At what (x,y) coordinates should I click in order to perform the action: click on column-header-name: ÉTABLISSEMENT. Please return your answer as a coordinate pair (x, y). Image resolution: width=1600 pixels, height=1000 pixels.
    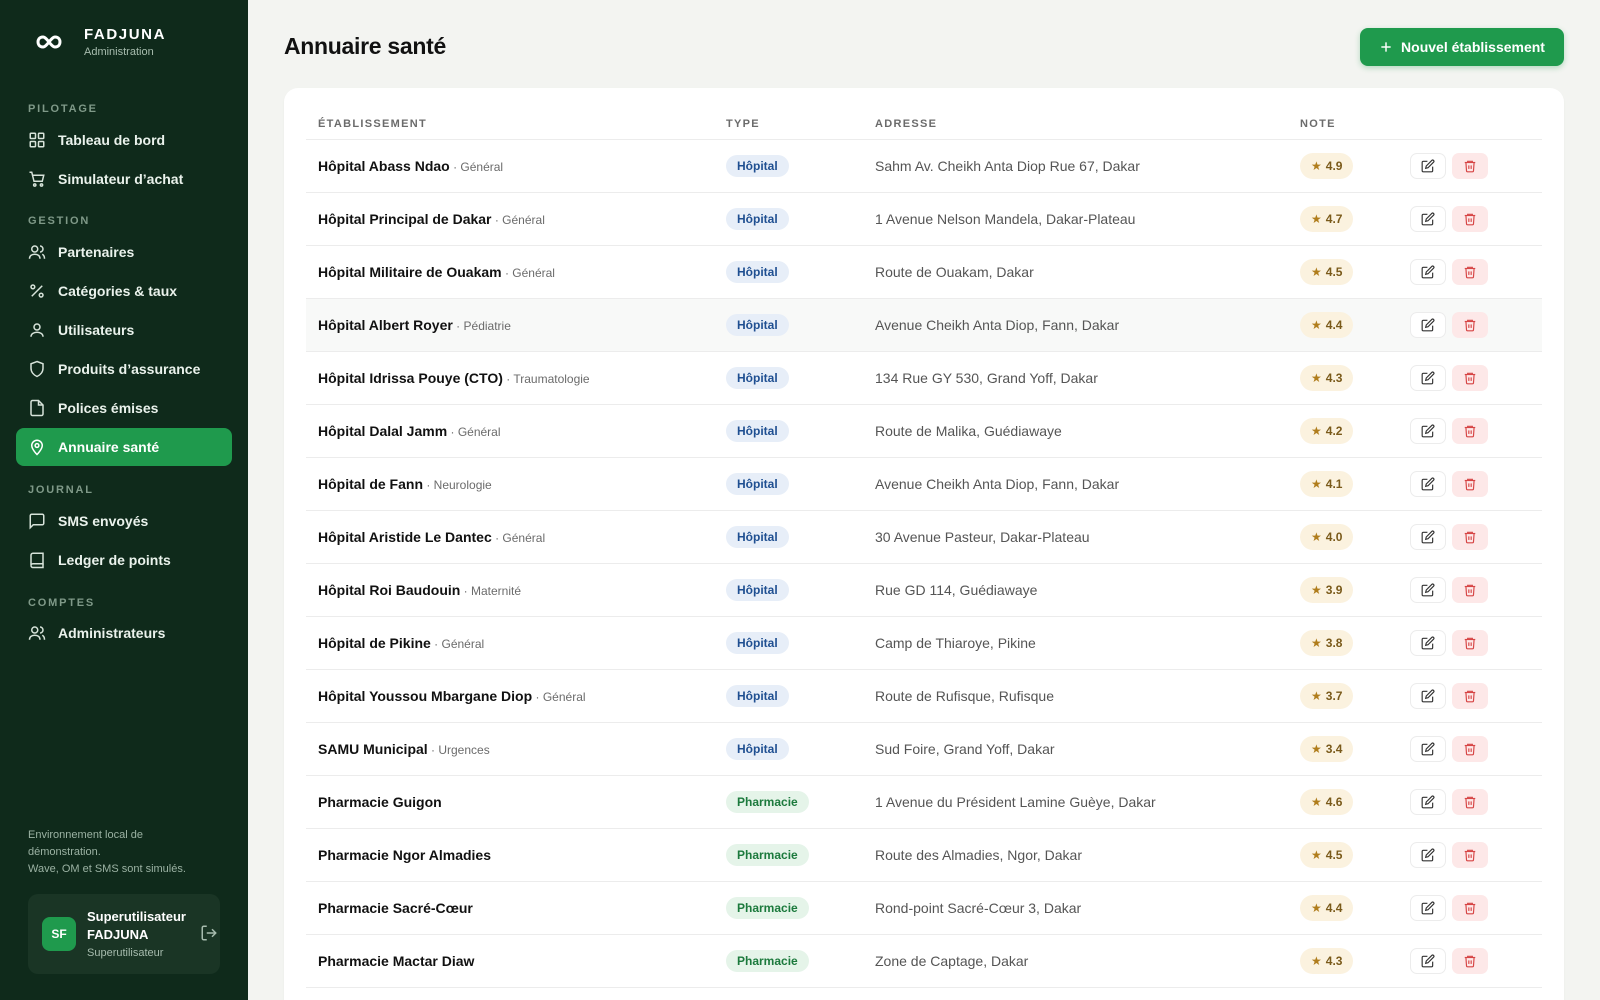
    Looking at the image, I should click on (372, 124).